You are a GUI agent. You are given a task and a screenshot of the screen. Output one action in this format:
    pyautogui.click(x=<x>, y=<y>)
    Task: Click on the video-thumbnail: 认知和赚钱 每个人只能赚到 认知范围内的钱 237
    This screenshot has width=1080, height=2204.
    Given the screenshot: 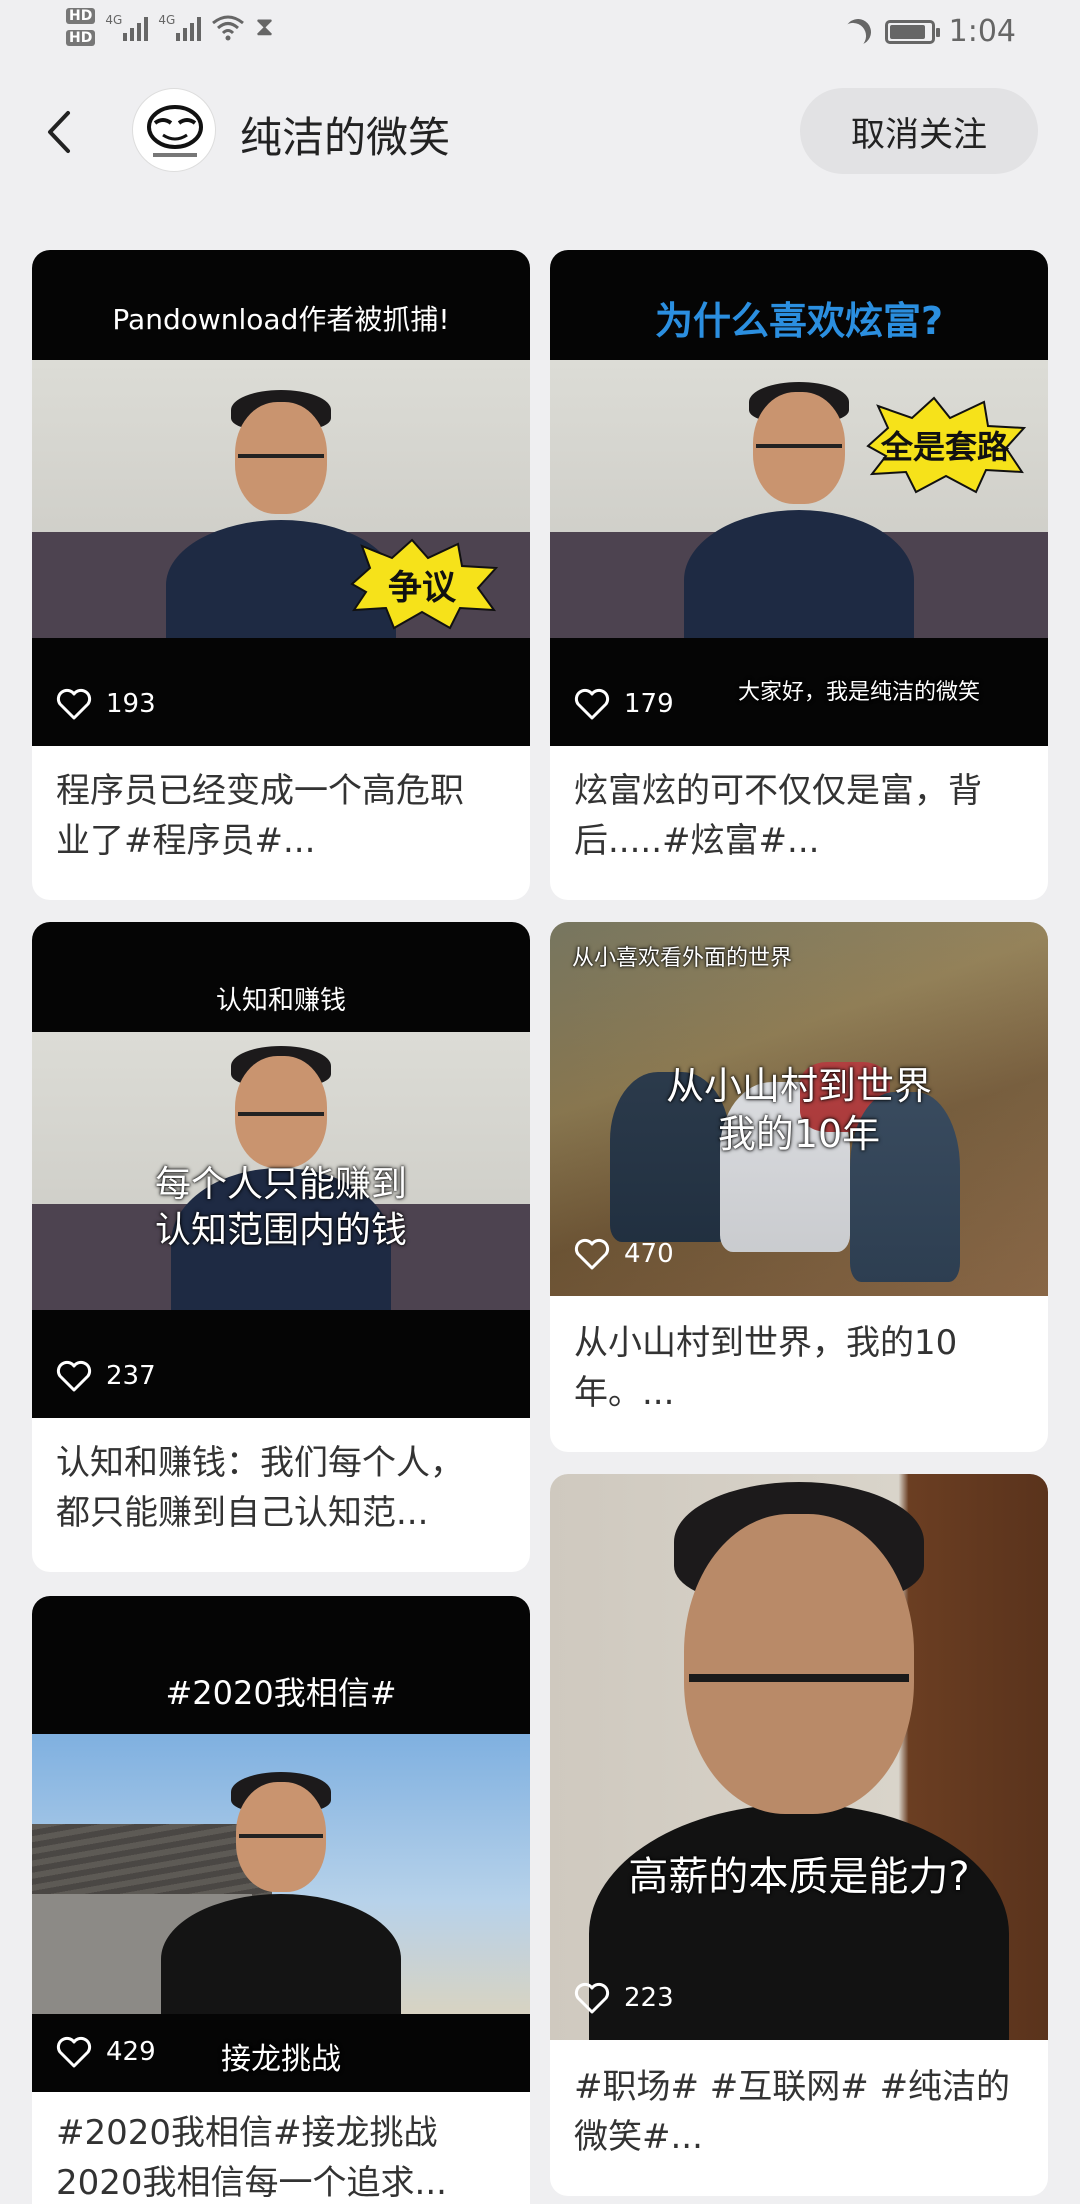 What is the action you would take?
    pyautogui.click(x=281, y=1170)
    